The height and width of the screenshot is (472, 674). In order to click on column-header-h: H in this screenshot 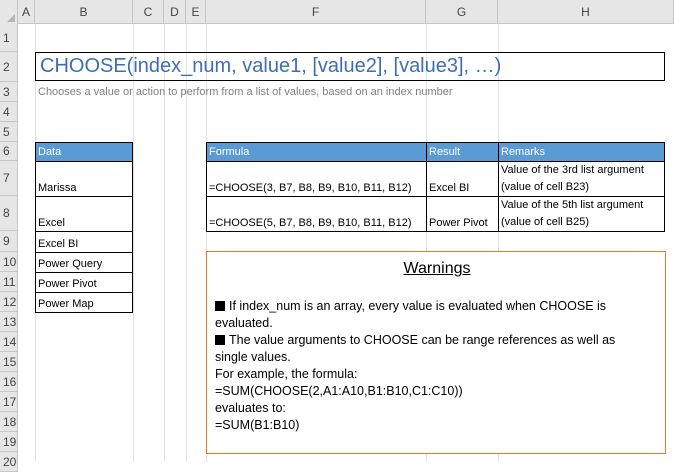, I will do `click(586, 12)`.